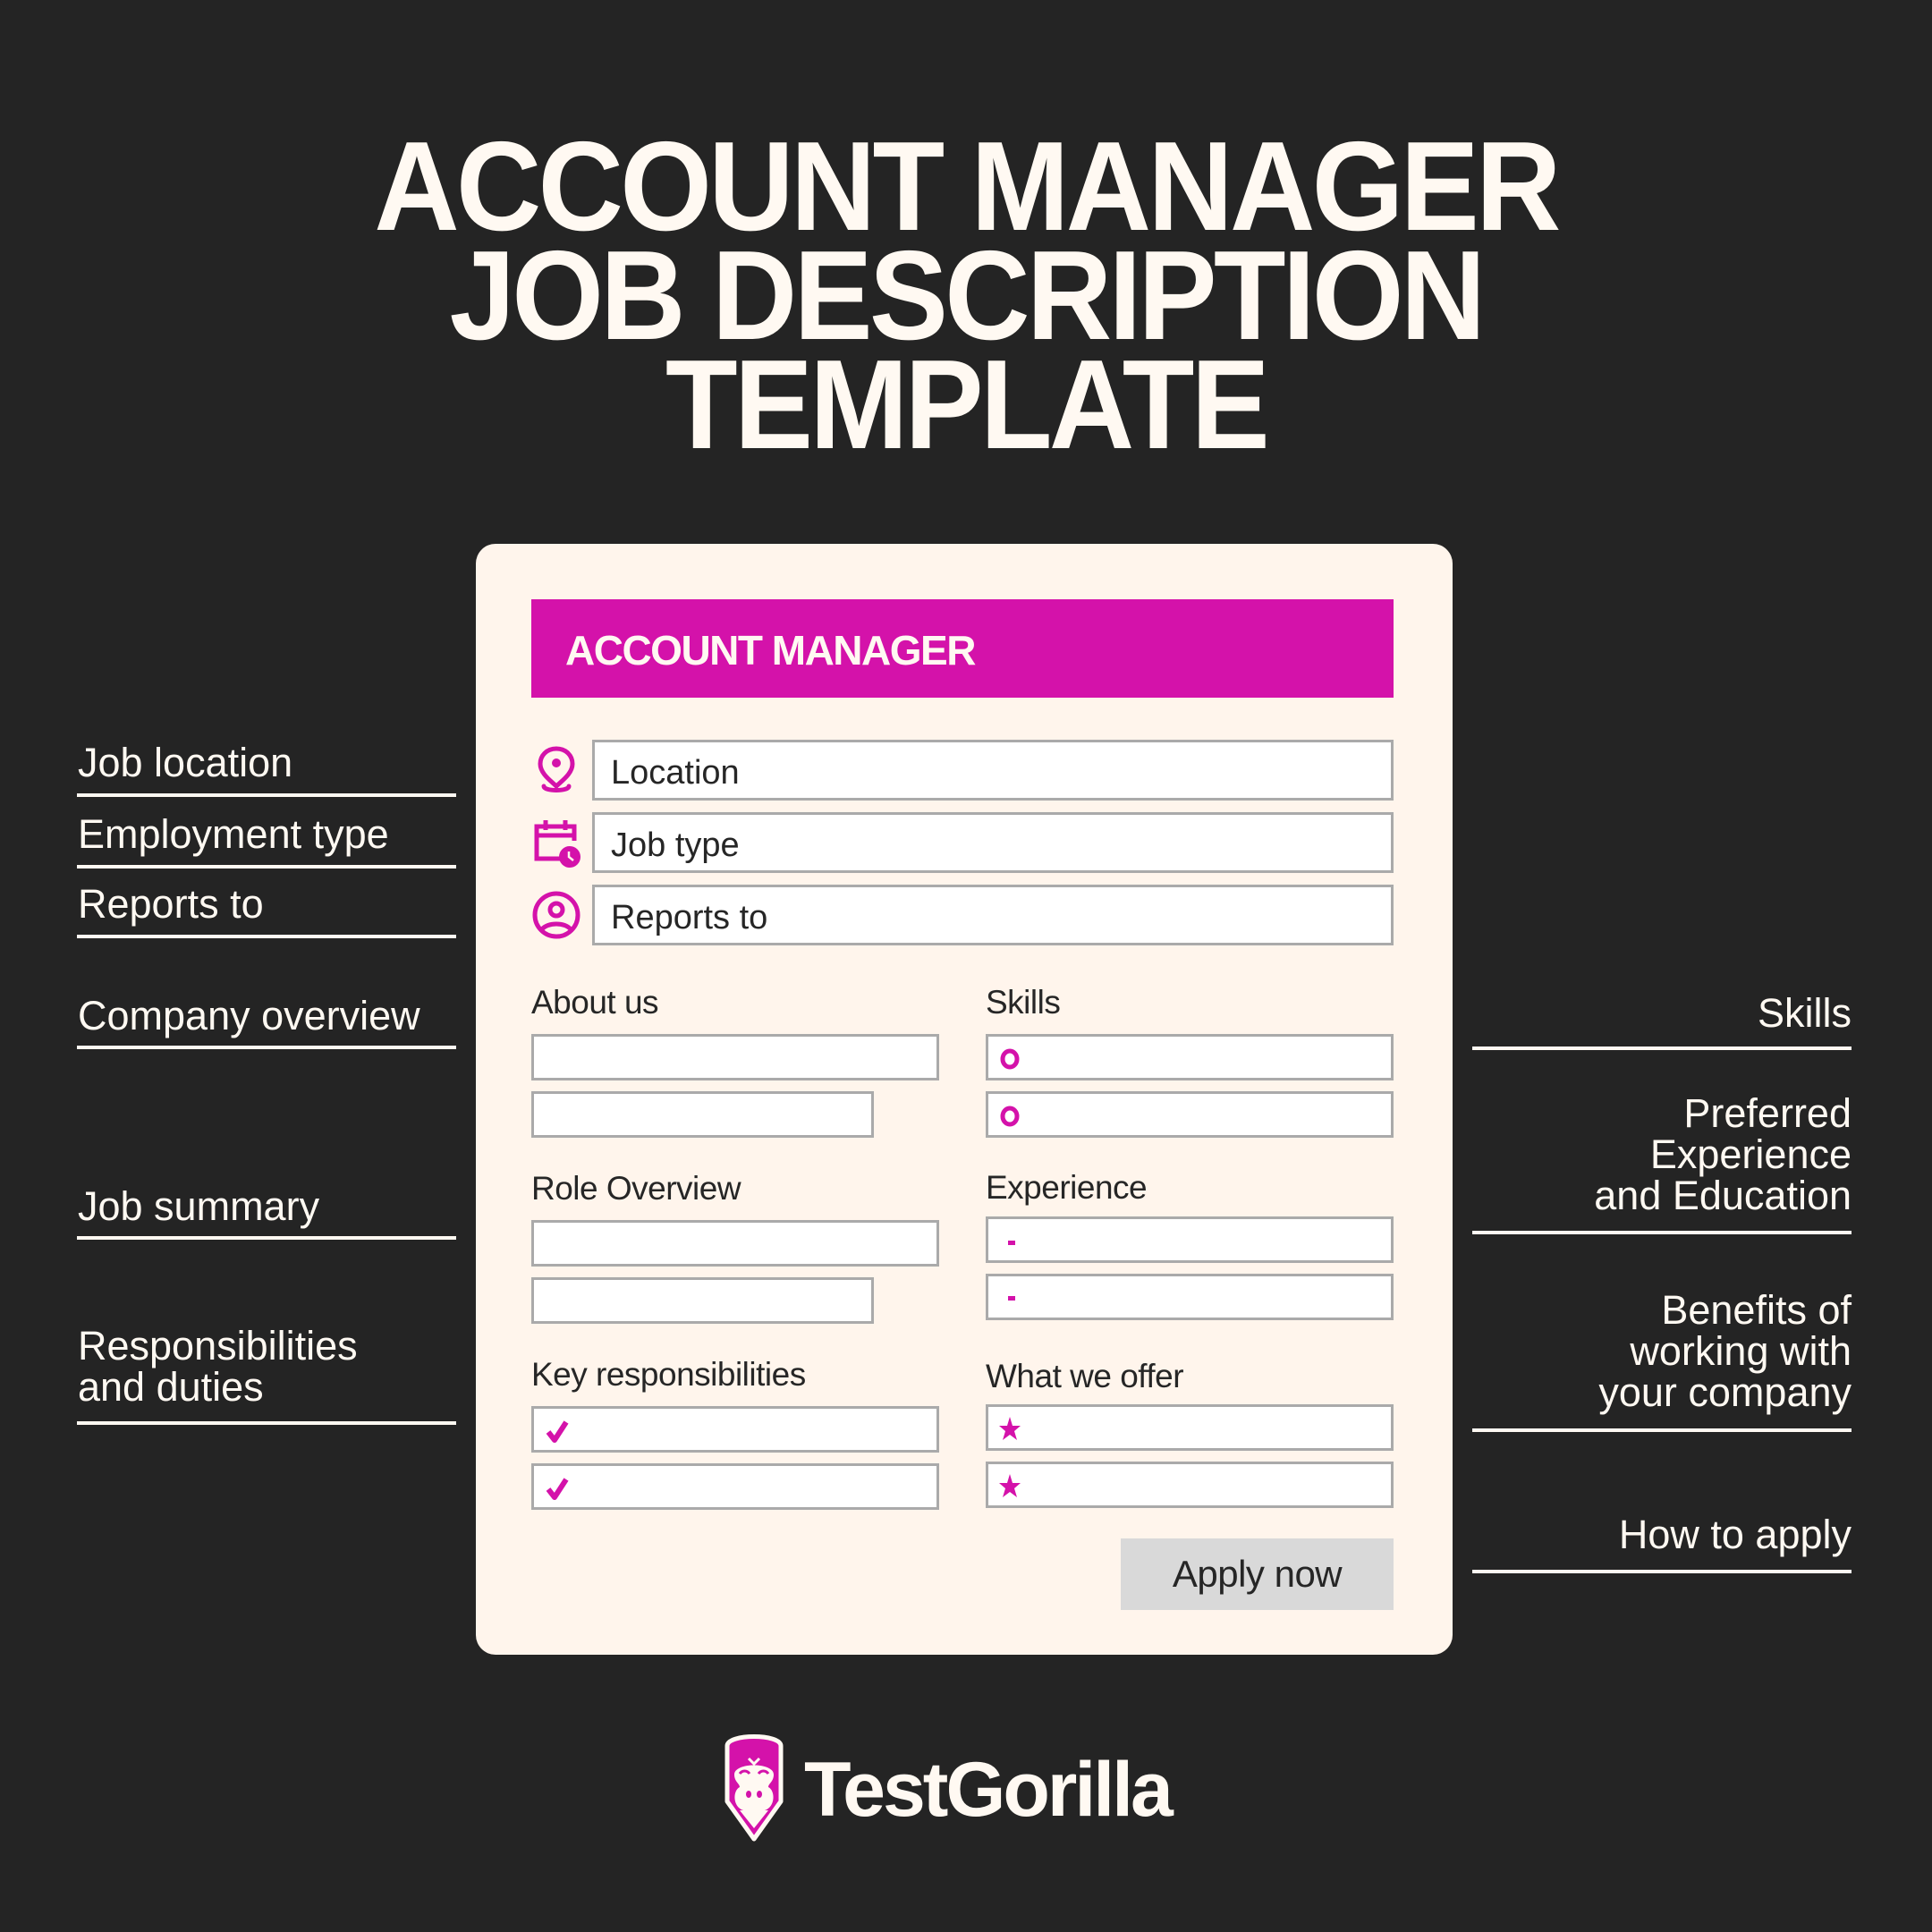 This screenshot has height=1932, width=1932. I want to click on location-field: Location, so click(993, 770).